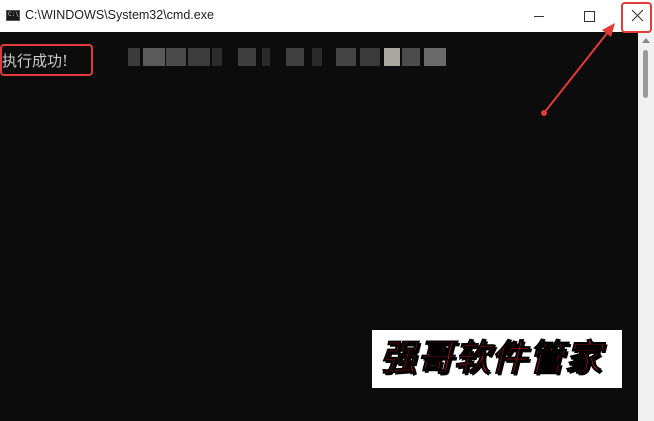  What do you see at coordinates (491, 359) in the screenshot?
I see `watermark-text: 强哥软件管家` at bounding box center [491, 359].